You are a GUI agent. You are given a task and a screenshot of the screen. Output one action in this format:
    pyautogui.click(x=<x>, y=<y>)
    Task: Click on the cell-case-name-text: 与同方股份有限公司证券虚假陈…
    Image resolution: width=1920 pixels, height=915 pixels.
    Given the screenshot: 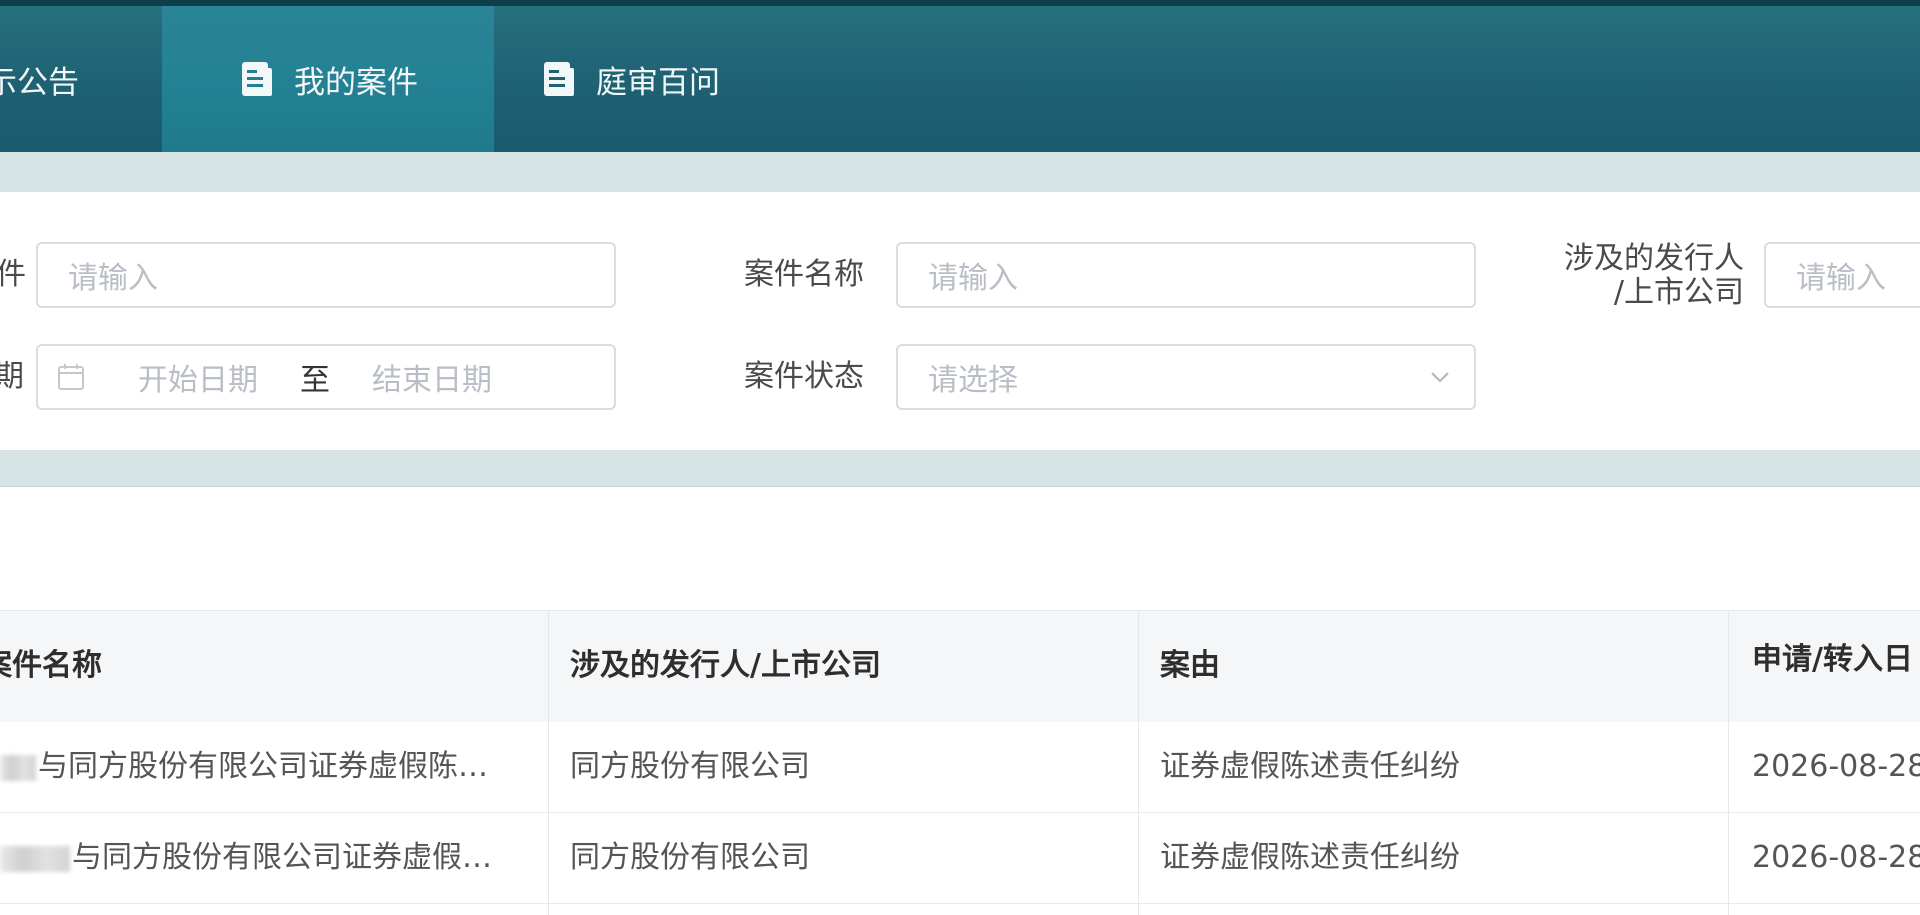 What is the action you would take?
    pyautogui.click(x=263, y=767)
    